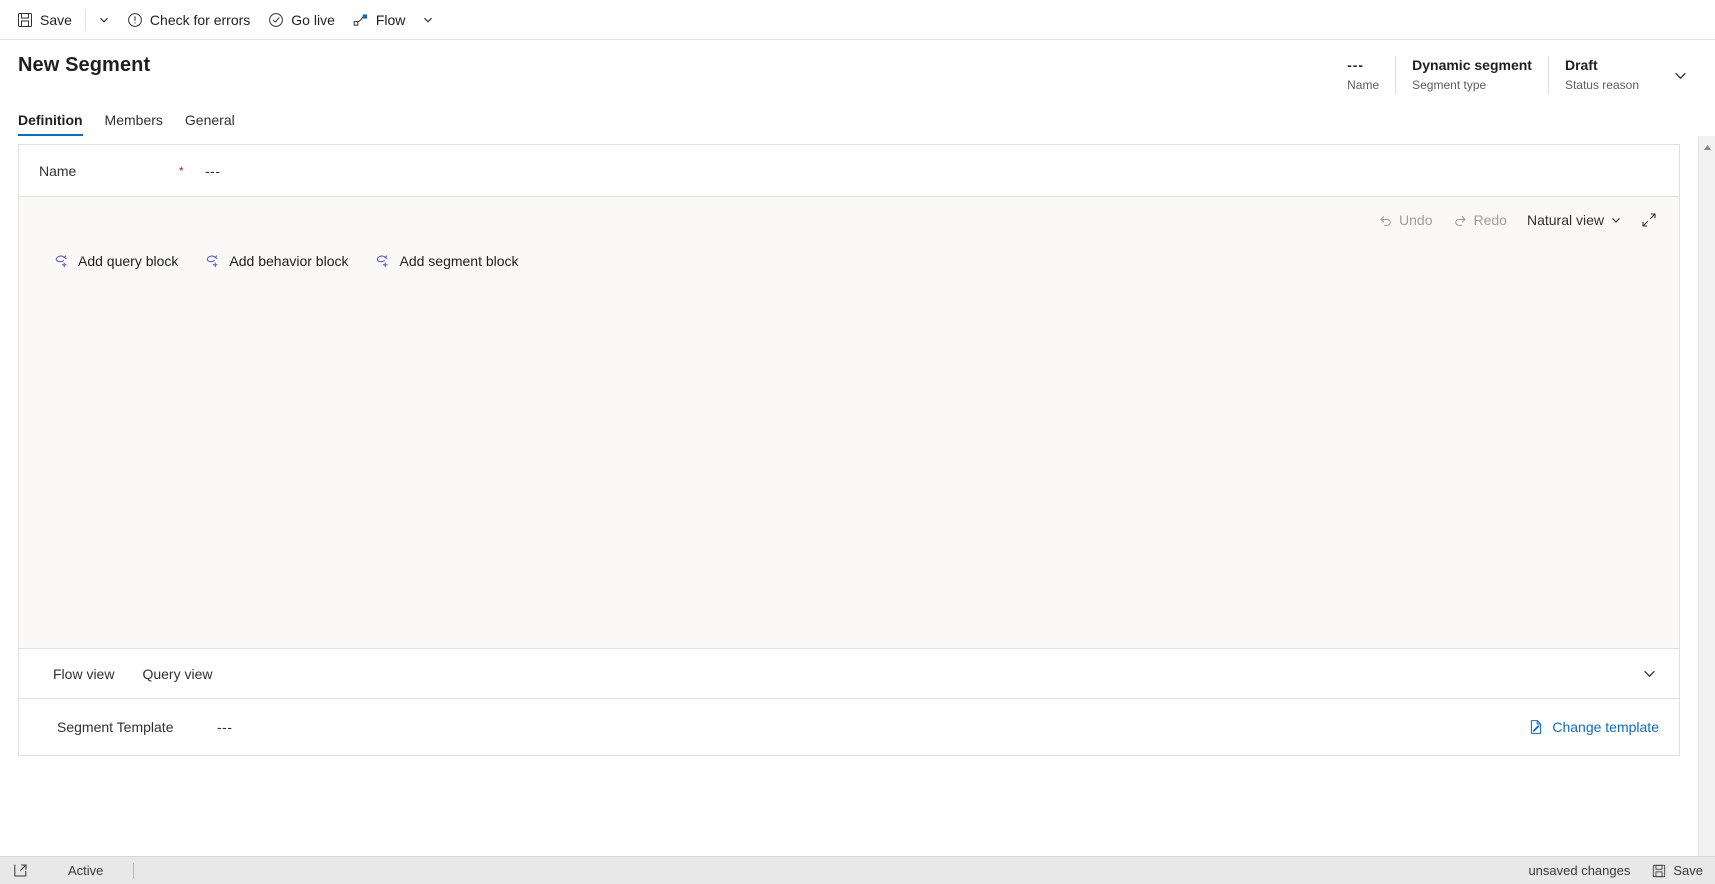  I want to click on tab-members: Members, so click(134, 124).